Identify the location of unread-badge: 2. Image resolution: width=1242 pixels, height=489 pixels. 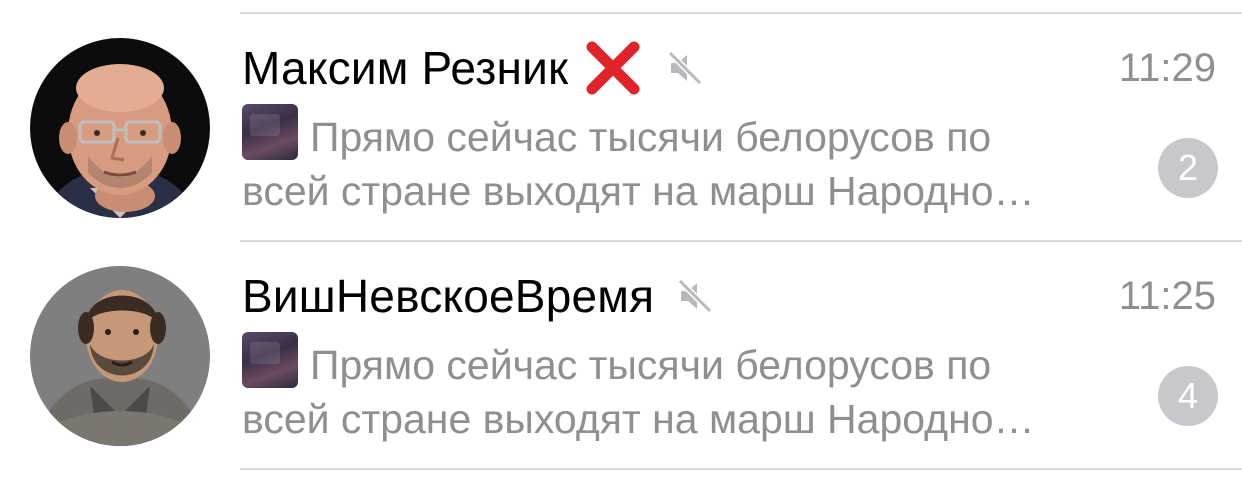
(1188, 168).